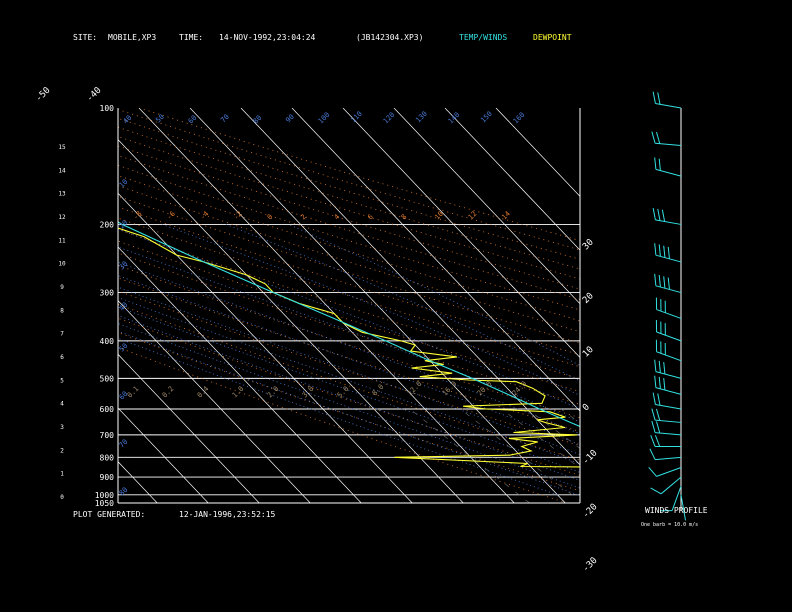  I want to click on right-temp-label: 20, so click(588, 298).